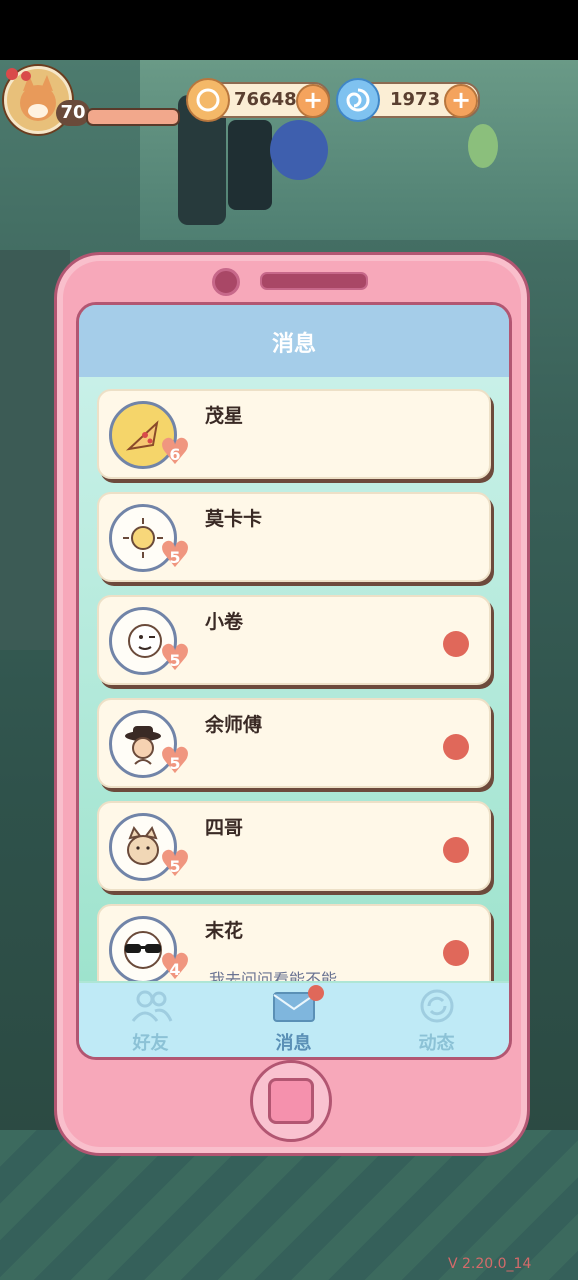  I want to click on refresh-badge-icon, so click(436, 1006).